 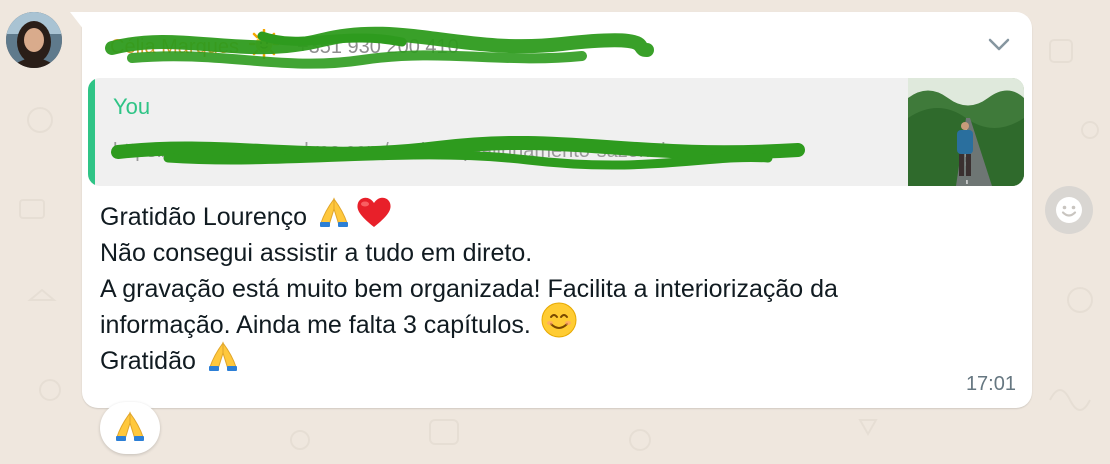 I want to click on message-line-text: Não consegui assistir a tudo em direto., so click(x=316, y=253).